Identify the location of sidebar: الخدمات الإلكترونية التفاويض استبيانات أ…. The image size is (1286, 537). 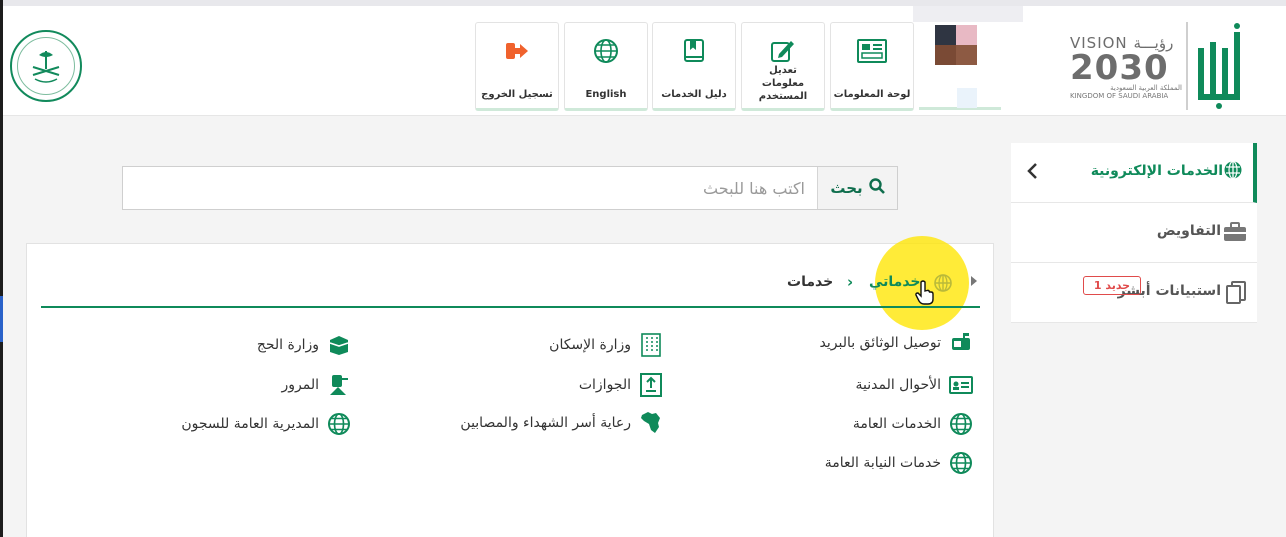
(1134, 233).